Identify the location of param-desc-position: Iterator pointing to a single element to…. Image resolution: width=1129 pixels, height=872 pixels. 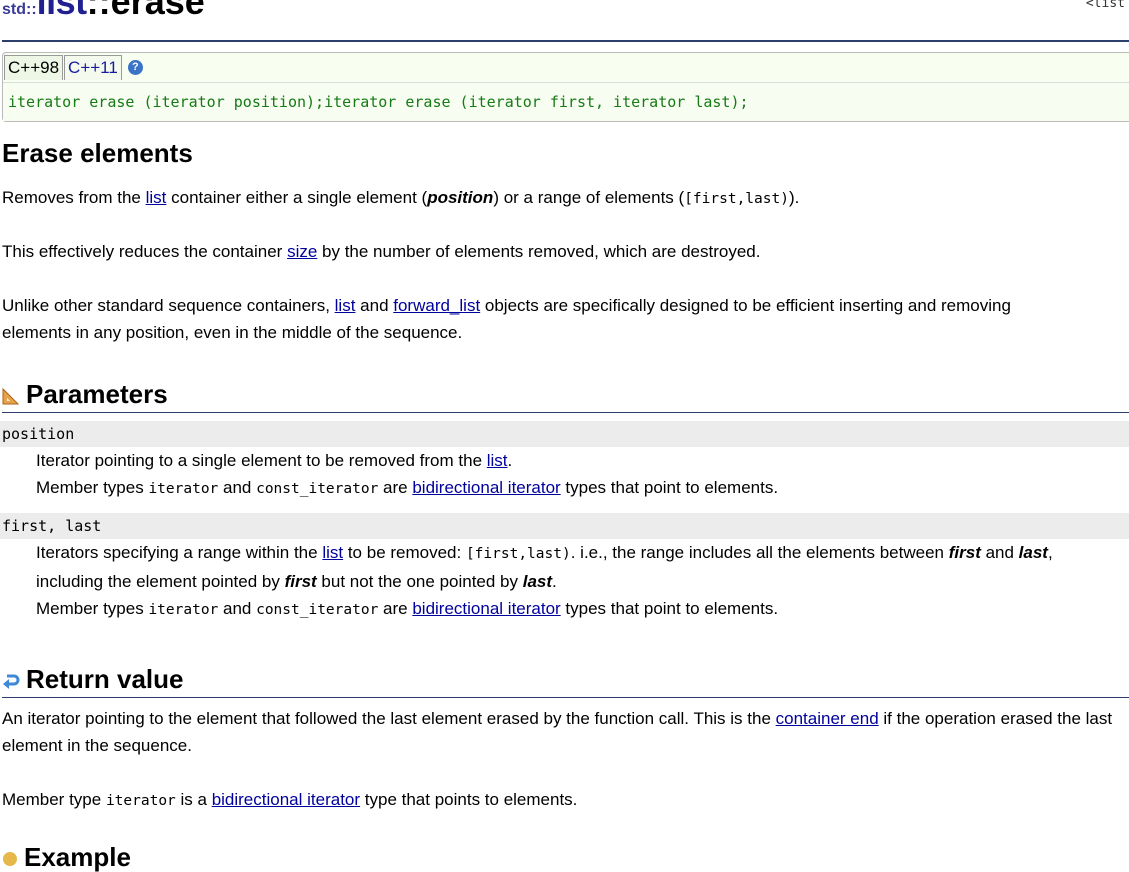
(407, 474).